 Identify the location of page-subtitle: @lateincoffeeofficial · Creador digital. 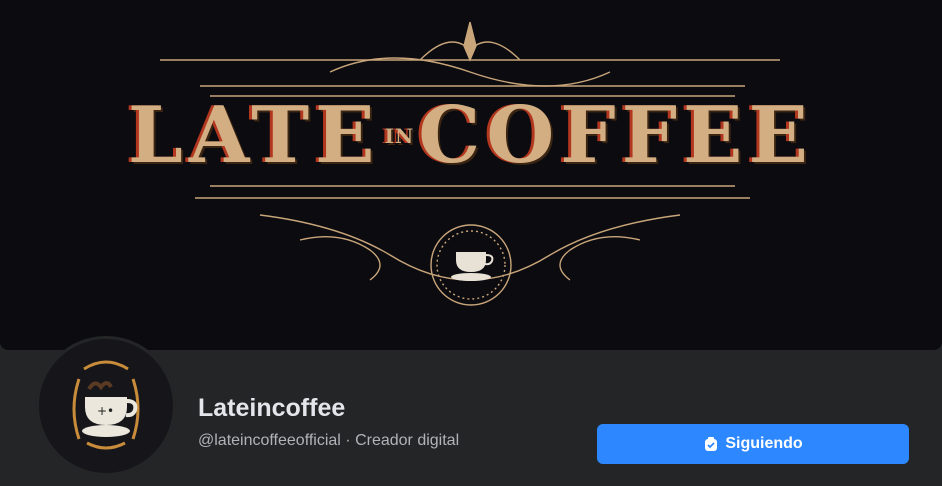
(328, 441).